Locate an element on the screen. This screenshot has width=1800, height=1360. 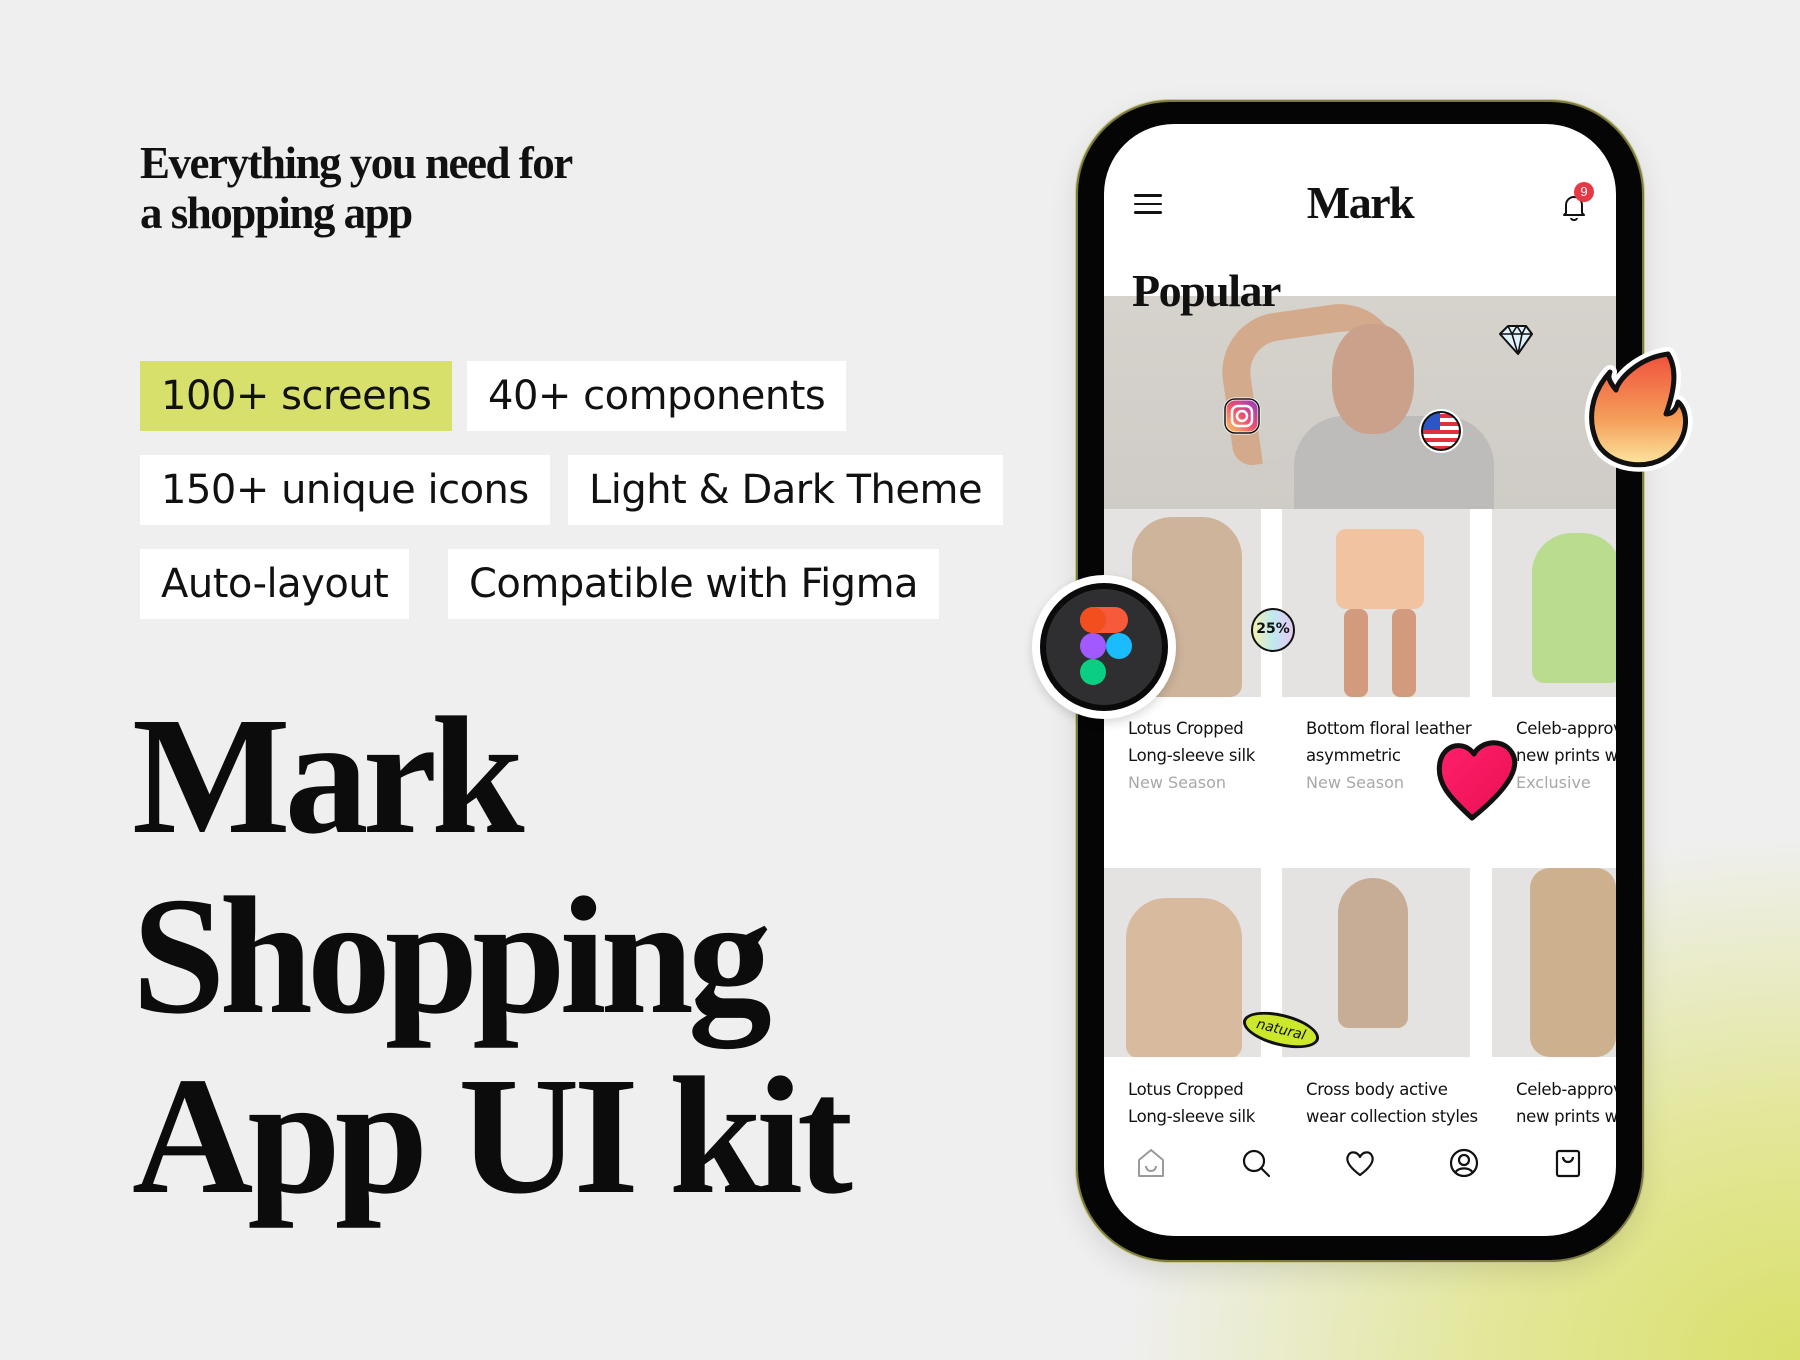
figma-logo-sticker is located at coordinates (1104, 647).